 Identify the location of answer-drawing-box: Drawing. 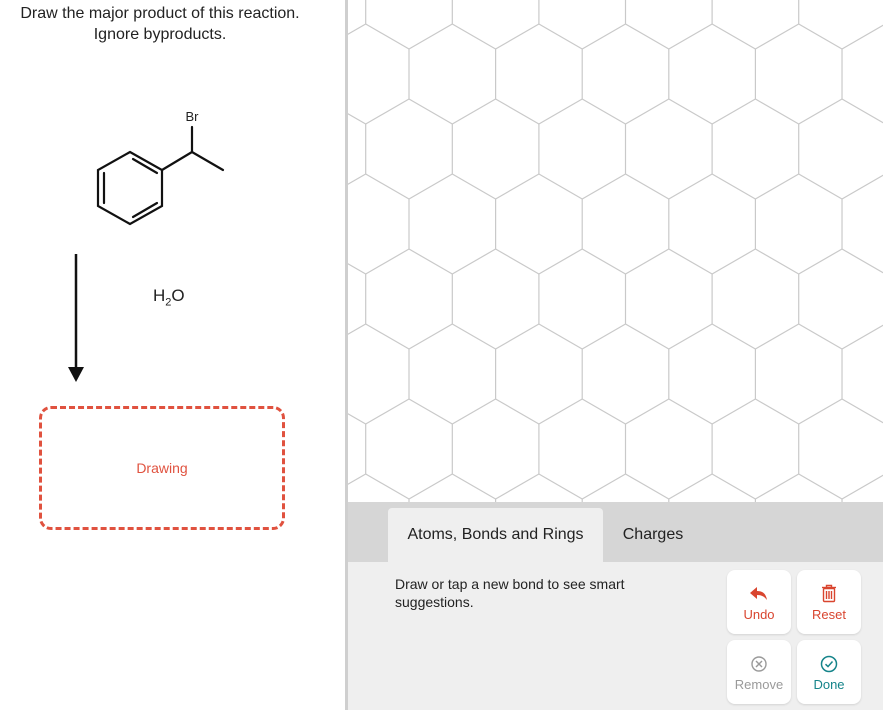
(162, 468).